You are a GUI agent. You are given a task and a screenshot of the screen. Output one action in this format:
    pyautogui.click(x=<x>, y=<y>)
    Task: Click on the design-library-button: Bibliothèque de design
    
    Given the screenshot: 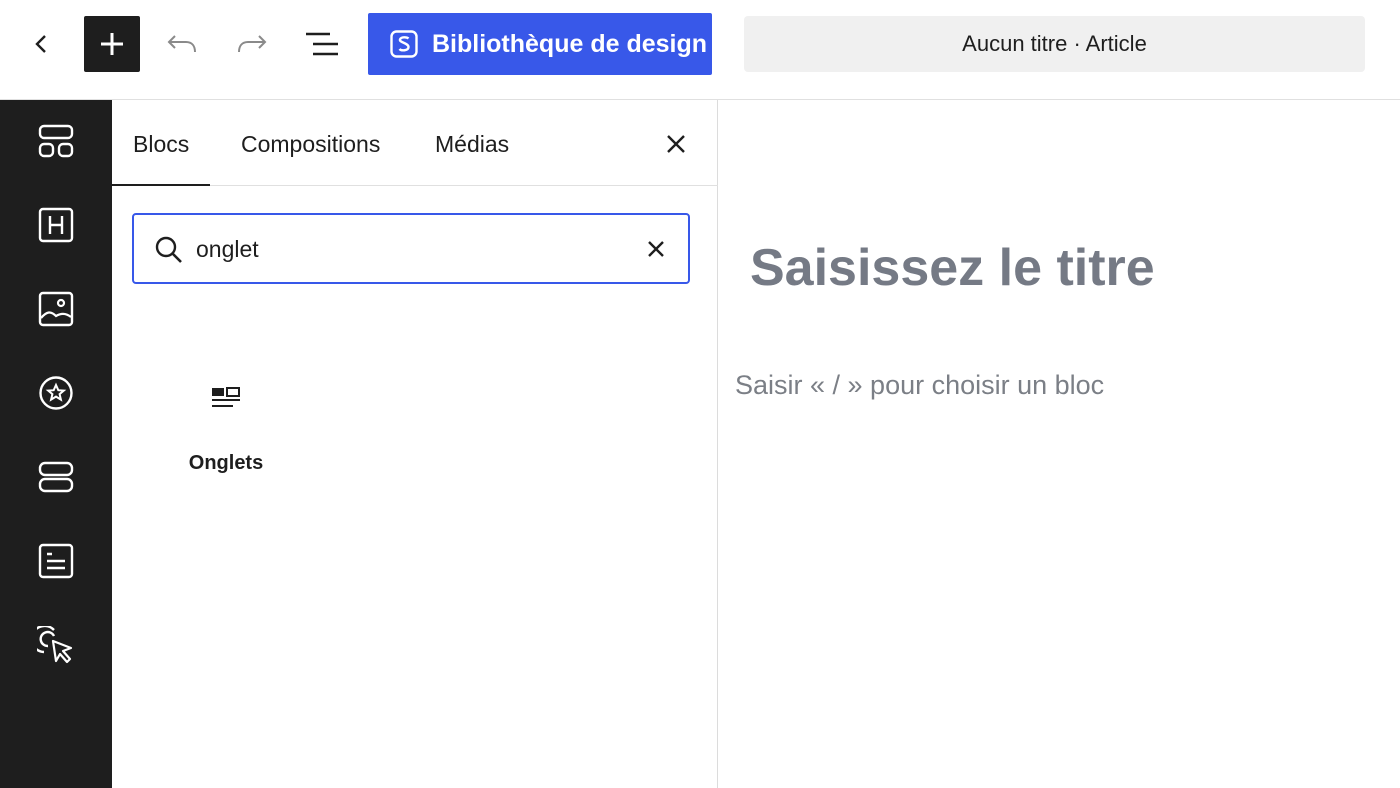 What is the action you would take?
    pyautogui.click(x=540, y=44)
    